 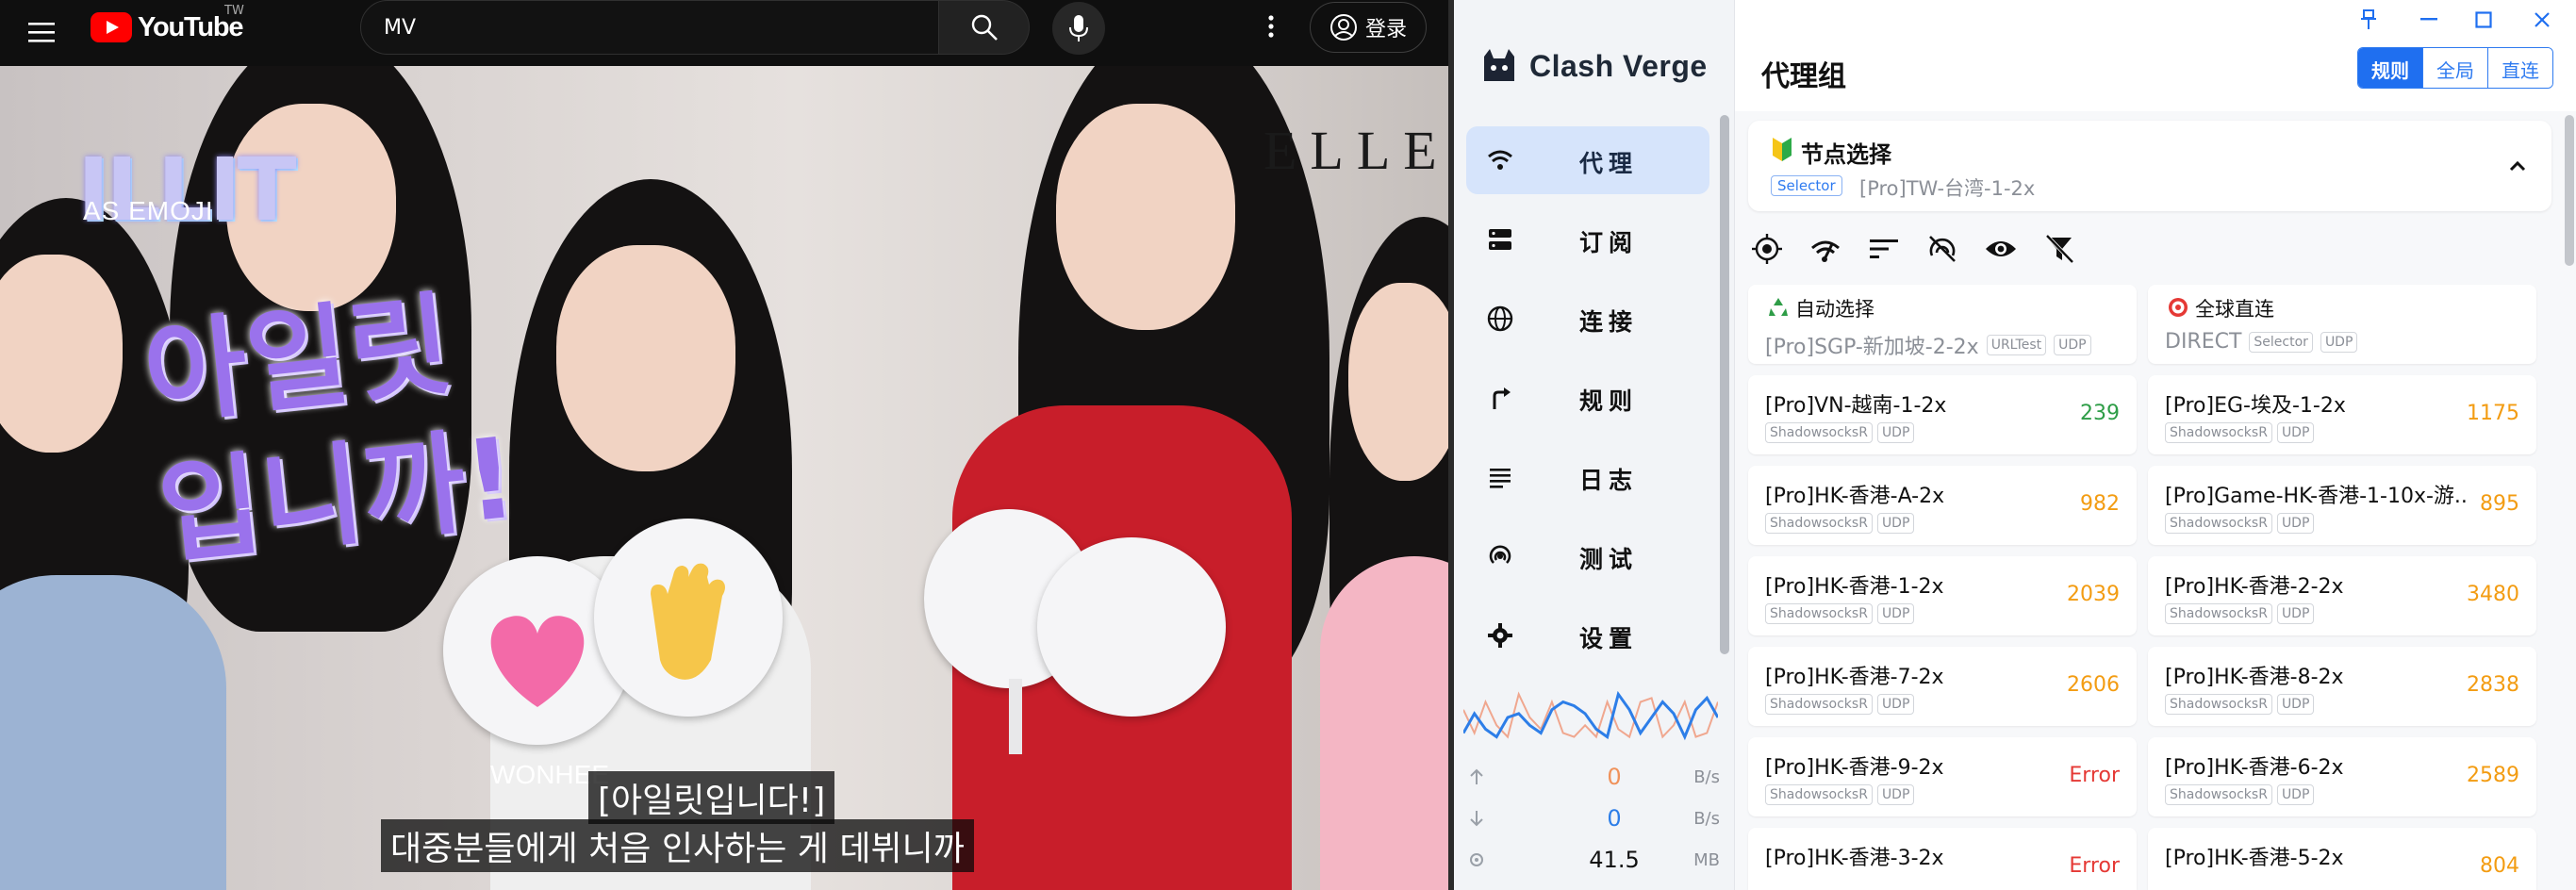 I want to click on proxy-delay: 895, so click(x=2499, y=504).